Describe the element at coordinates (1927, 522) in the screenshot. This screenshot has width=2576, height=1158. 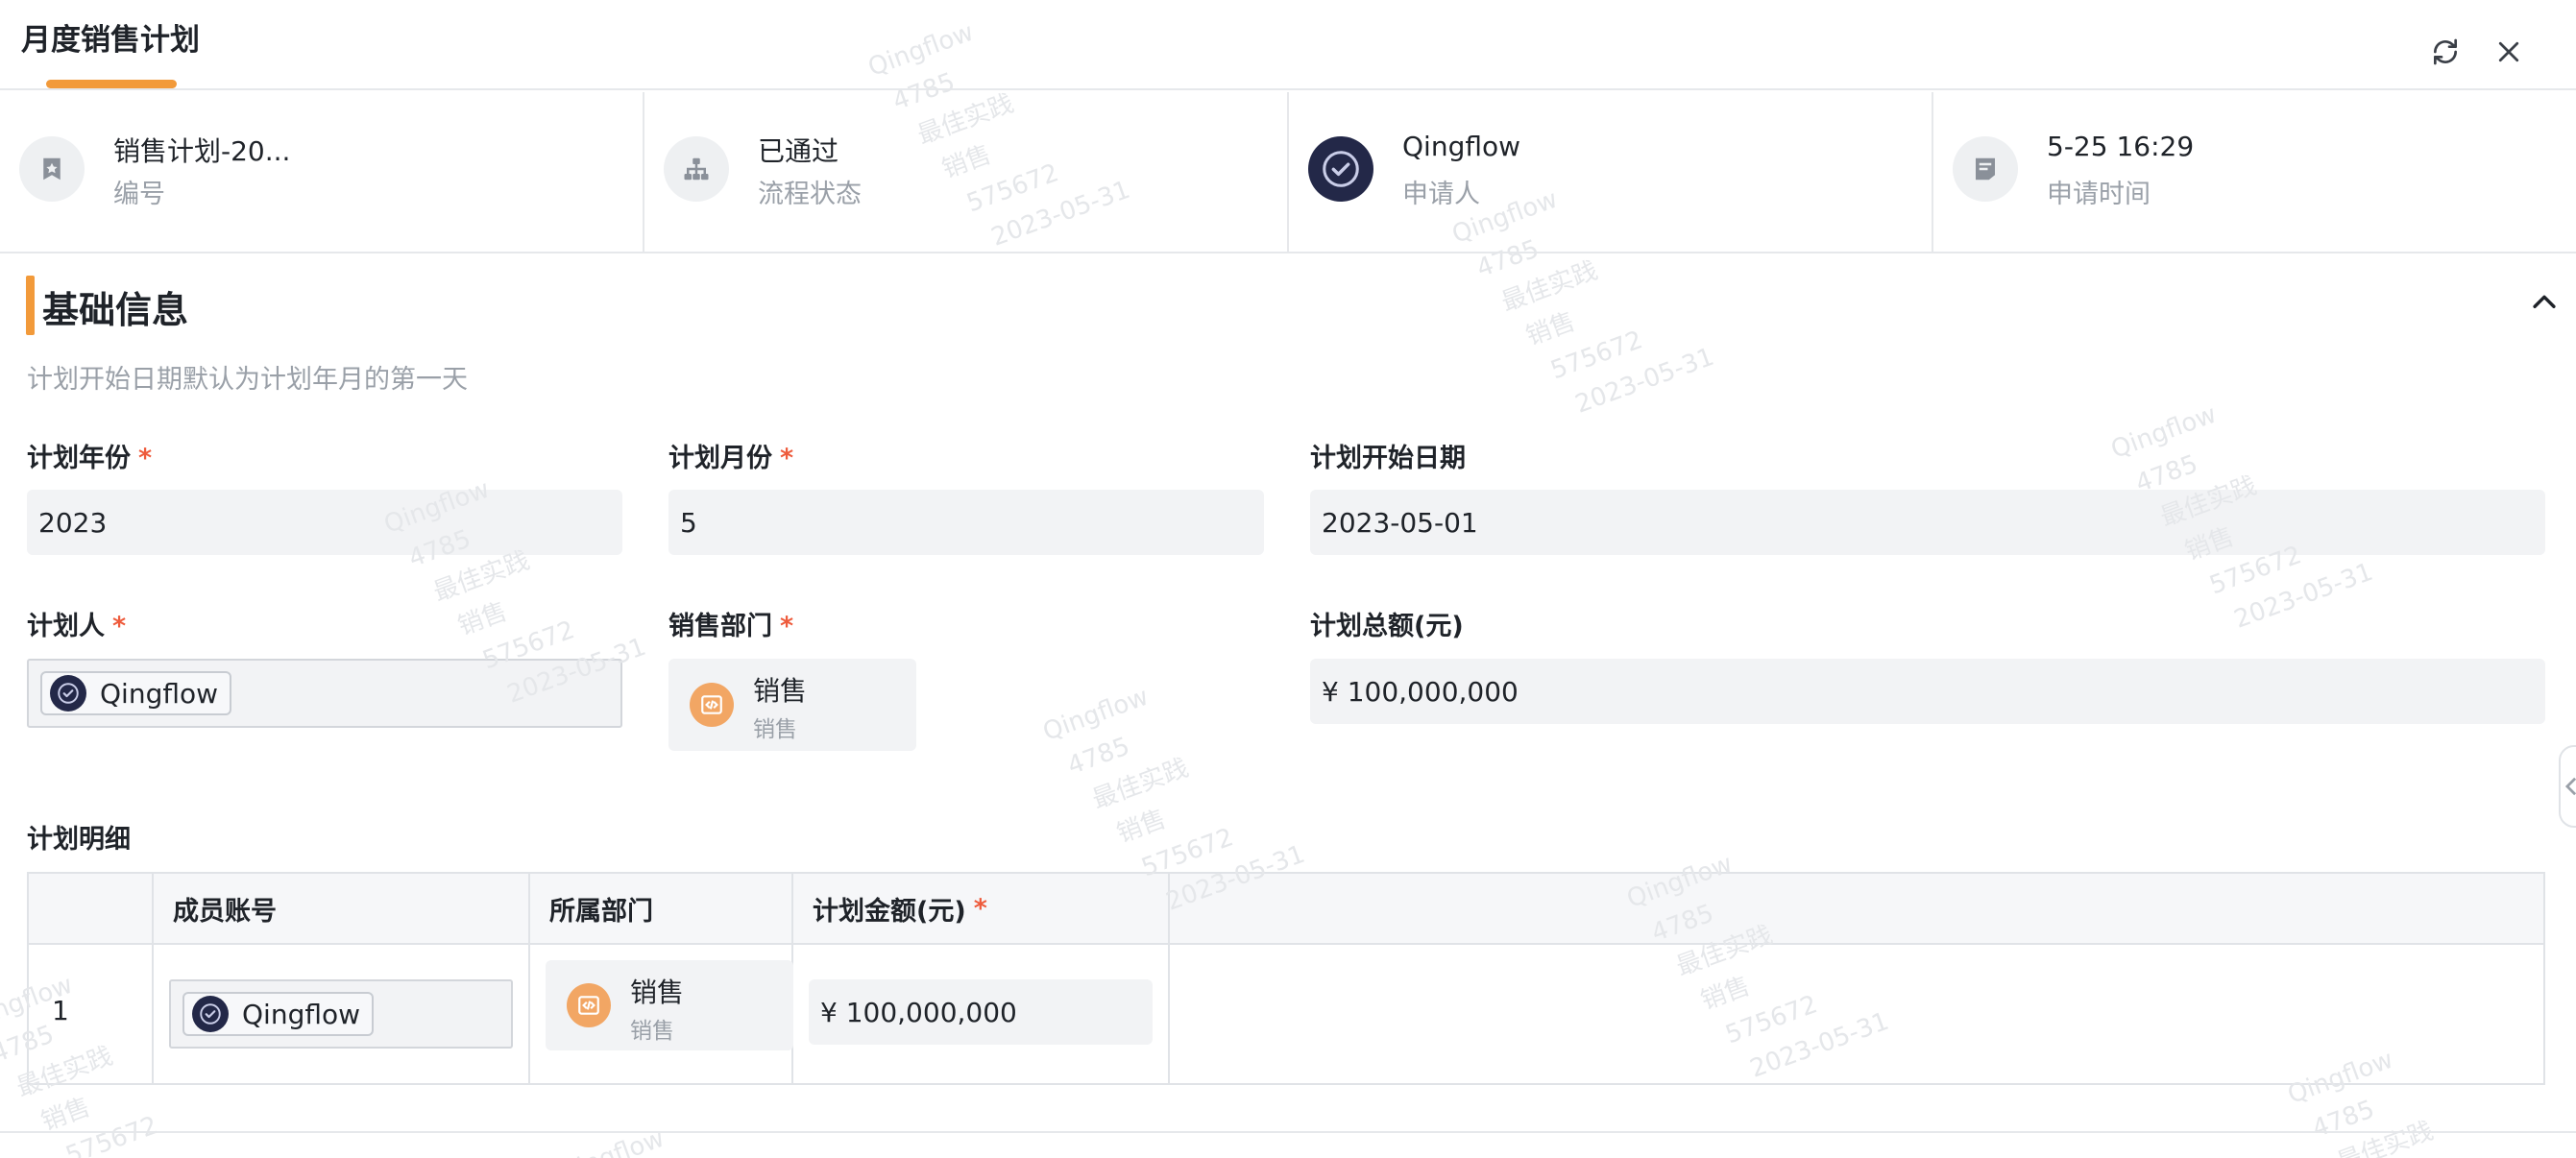
I see `start-date-field: 2023-05-01` at that location.